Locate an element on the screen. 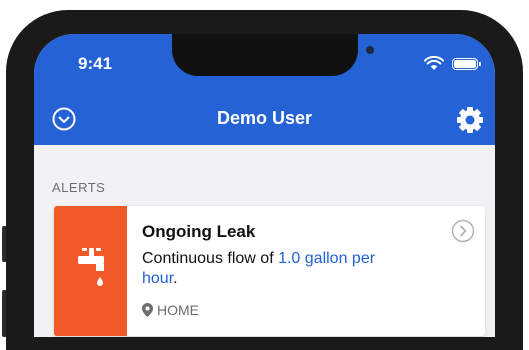  alert-location-label: HOME is located at coordinates (178, 310).